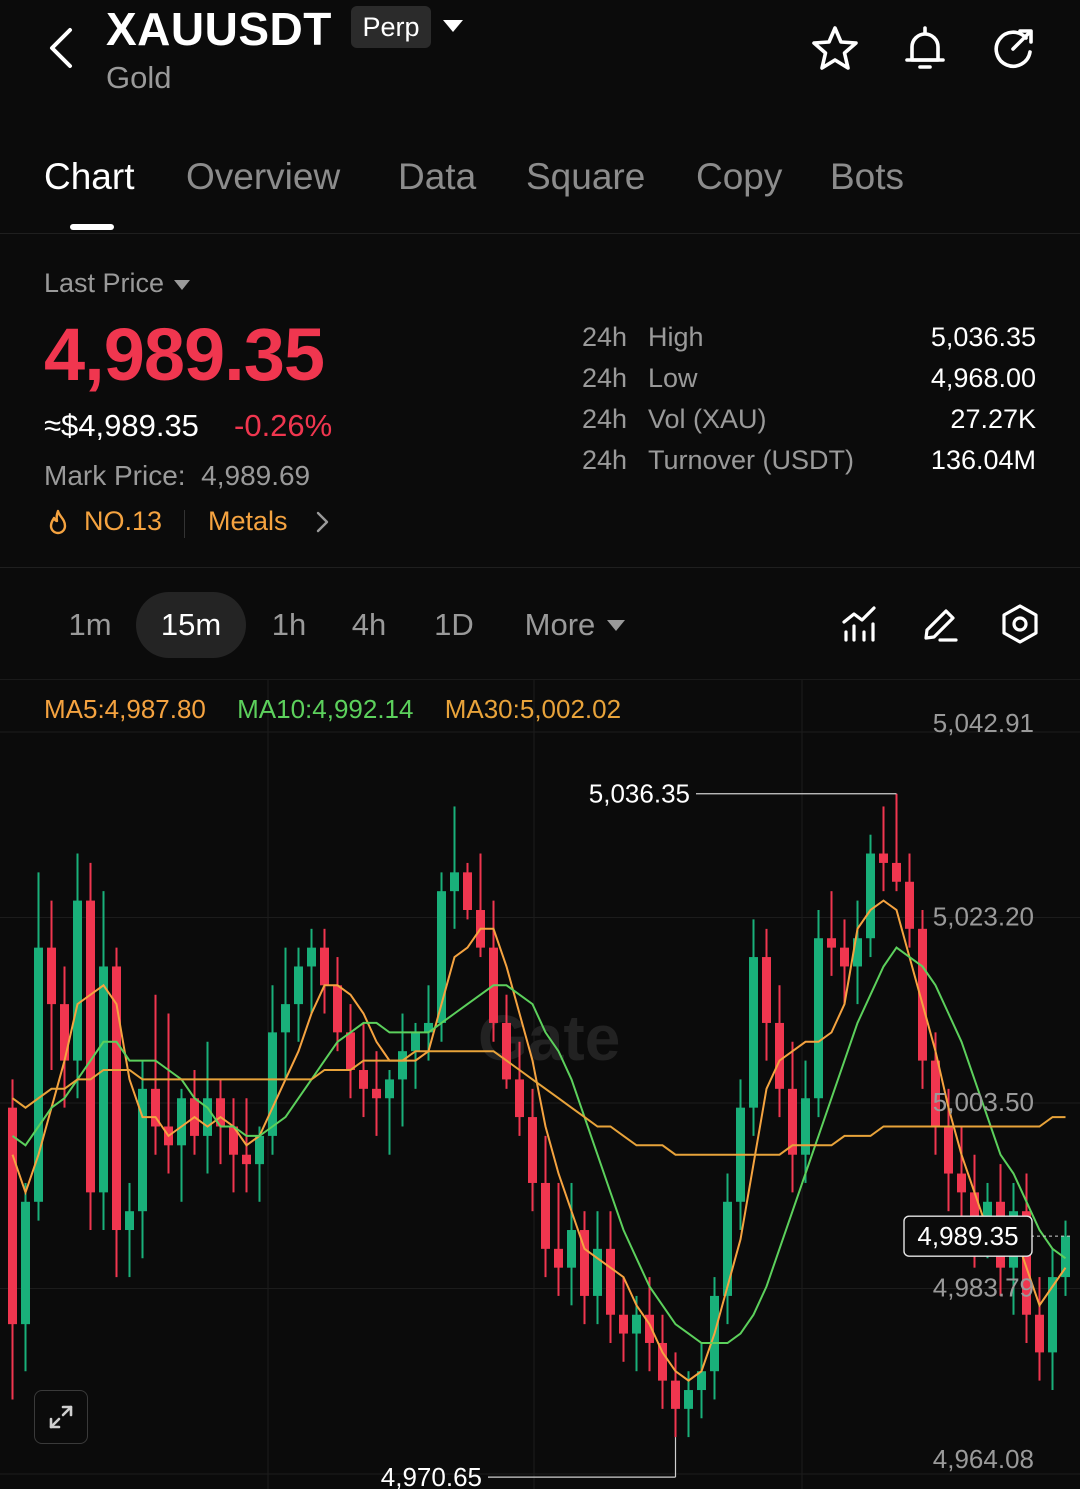  Describe the element at coordinates (289, 625) in the screenshot. I see `interval-1h: 1h` at that location.